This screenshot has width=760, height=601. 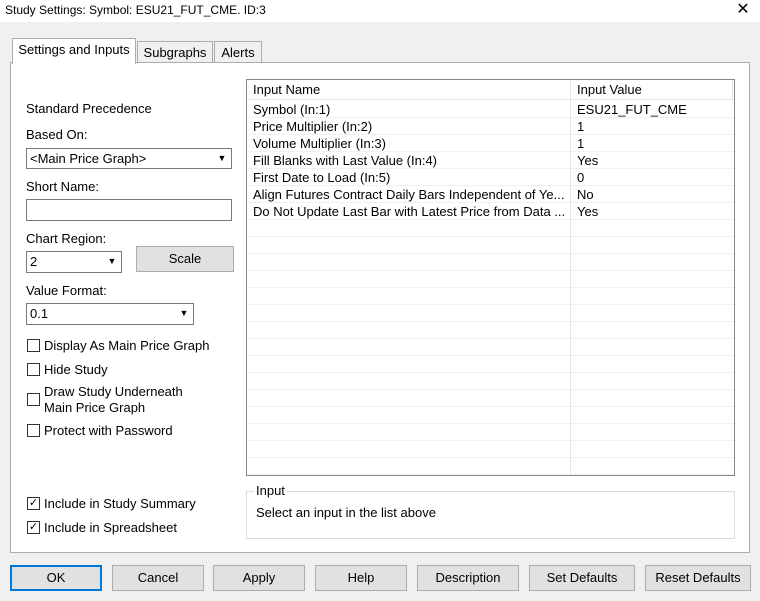 What do you see at coordinates (33, 345) in the screenshot?
I see `display-as-main-price-graph-checkbox` at bounding box center [33, 345].